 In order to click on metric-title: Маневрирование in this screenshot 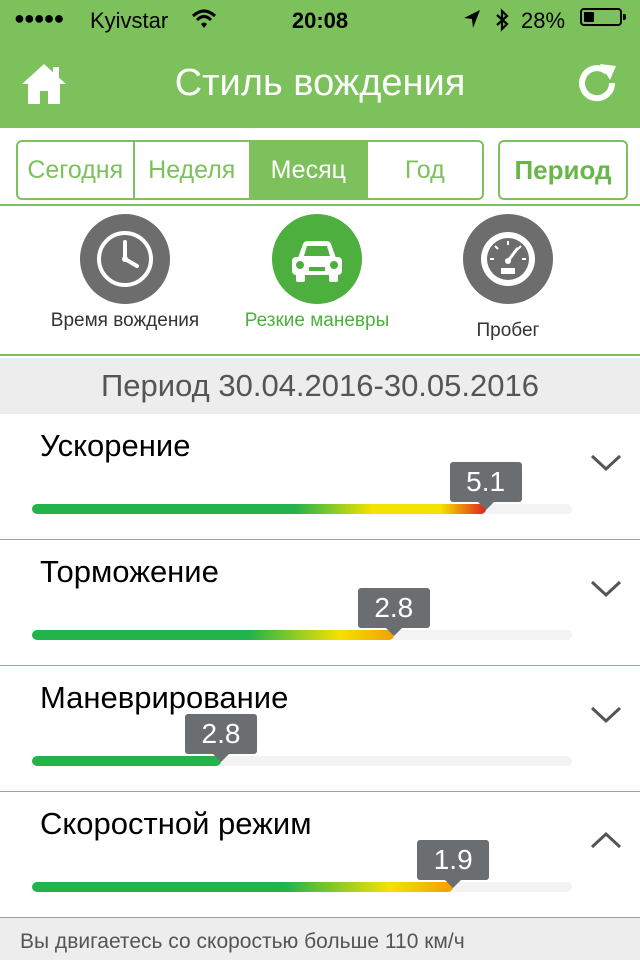, I will do `click(164, 697)`.